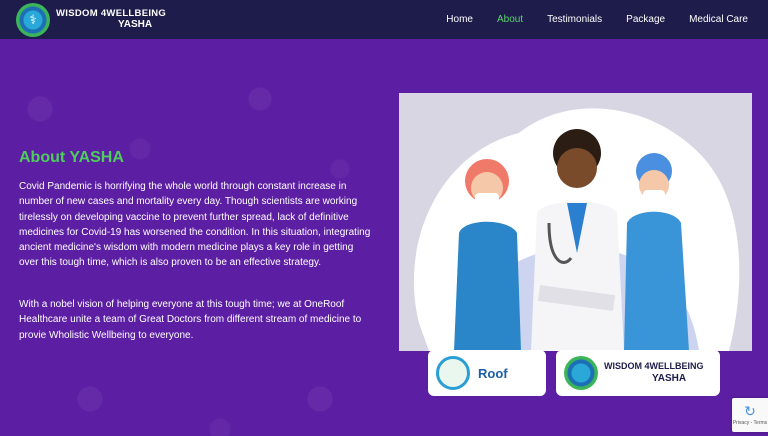 The image size is (768, 436). What do you see at coordinates (71, 157) in the screenshot?
I see `about-heading: About YASHA` at bounding box center [71, 157].